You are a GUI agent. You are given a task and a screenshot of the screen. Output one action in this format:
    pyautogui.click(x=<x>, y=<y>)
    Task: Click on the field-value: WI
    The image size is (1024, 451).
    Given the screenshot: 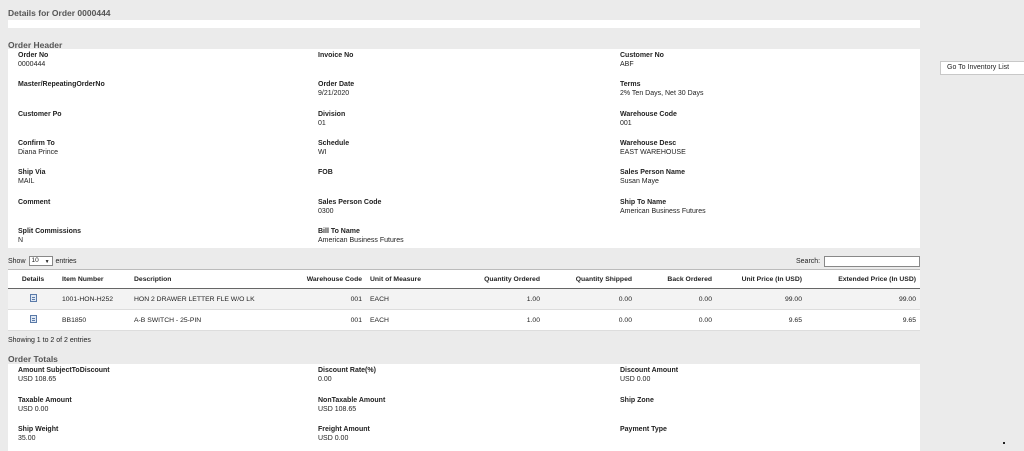 What is the action you would take?
    pyautogui.click(x=322, y=152)
    